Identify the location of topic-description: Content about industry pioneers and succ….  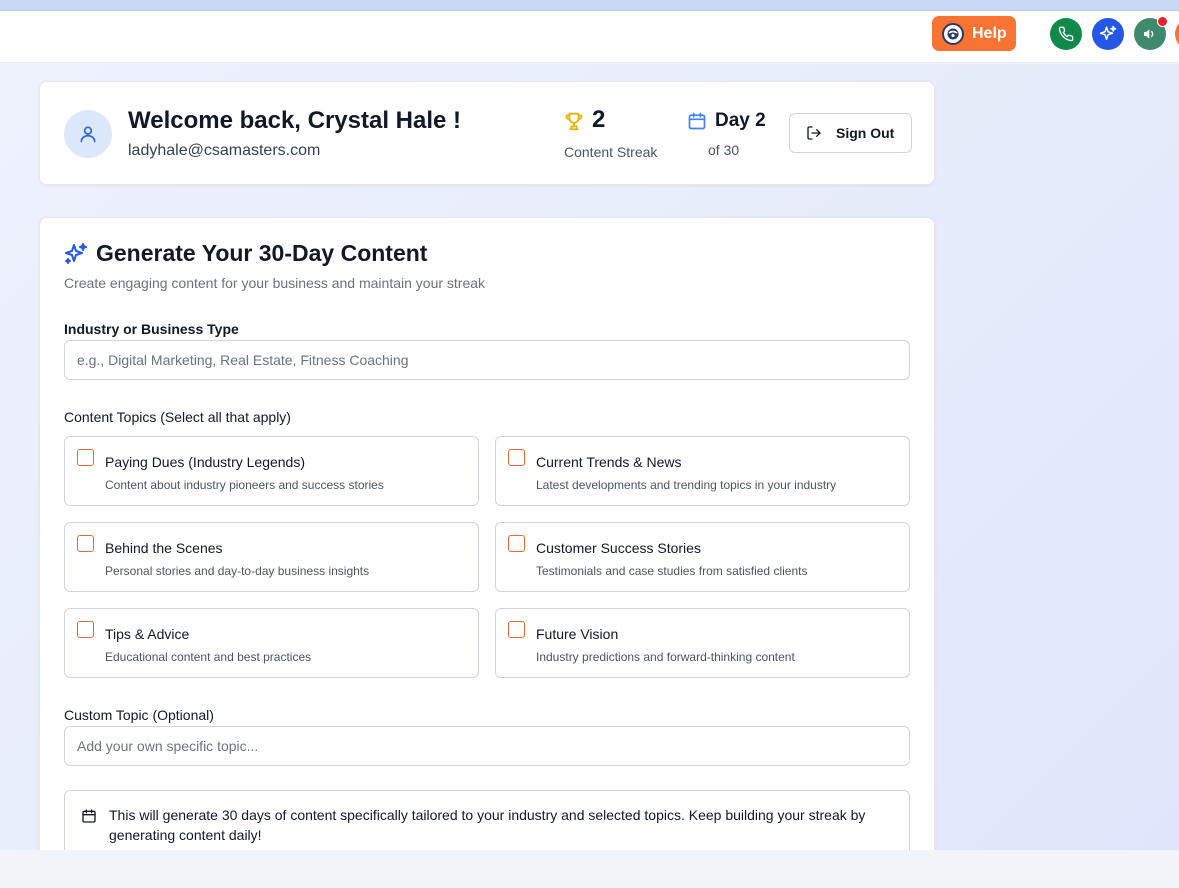
(244, 485).